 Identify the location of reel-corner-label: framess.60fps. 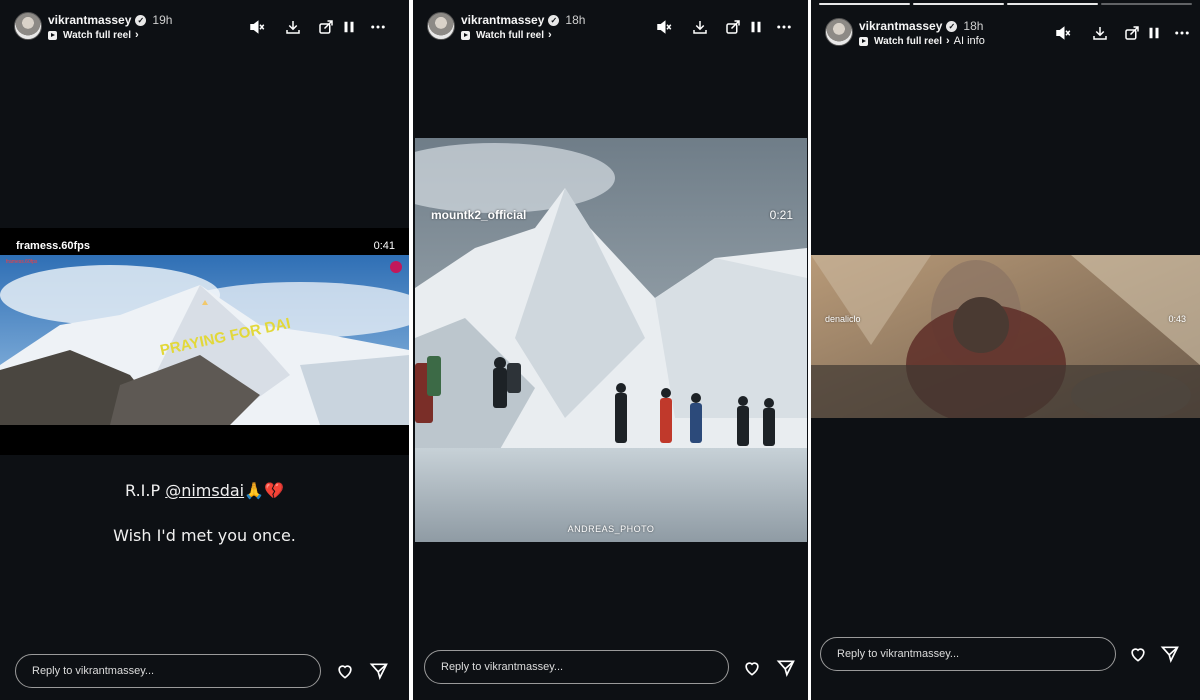
(22, 262).